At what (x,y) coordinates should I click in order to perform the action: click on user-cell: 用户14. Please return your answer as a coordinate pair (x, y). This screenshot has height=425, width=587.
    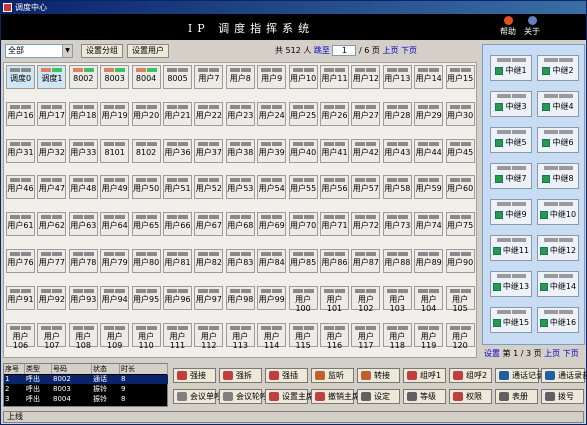
    Looking at the image, I should click on (429, 77).